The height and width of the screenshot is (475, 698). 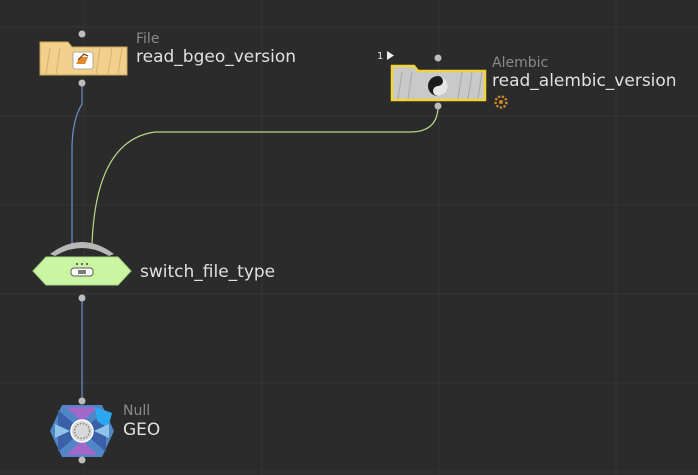 What do you see at coordinates (207, 272) in the screenshot?
I see `switch-node-name: switch_file_type` at bounding box center [207, 272].